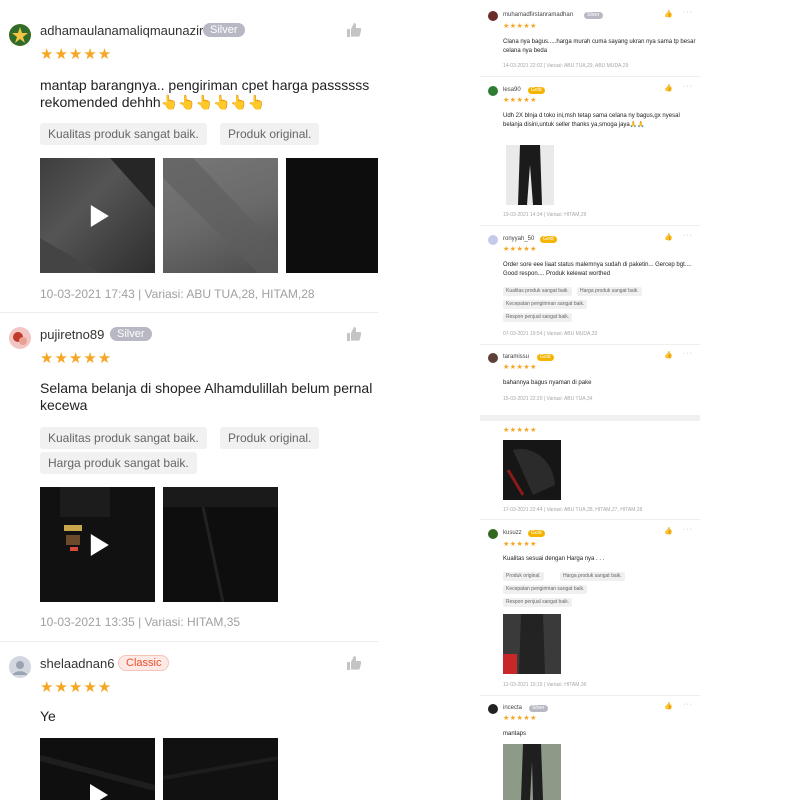  Describe the element at coordinates (515, 734) in the screenshot. I see `review-text: mantaps` at that location.